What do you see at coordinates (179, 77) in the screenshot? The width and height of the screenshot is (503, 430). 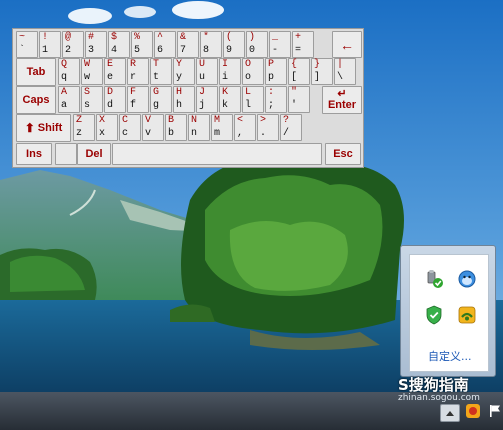 I see `key-base-char: y` at bounding box center [179, 77].